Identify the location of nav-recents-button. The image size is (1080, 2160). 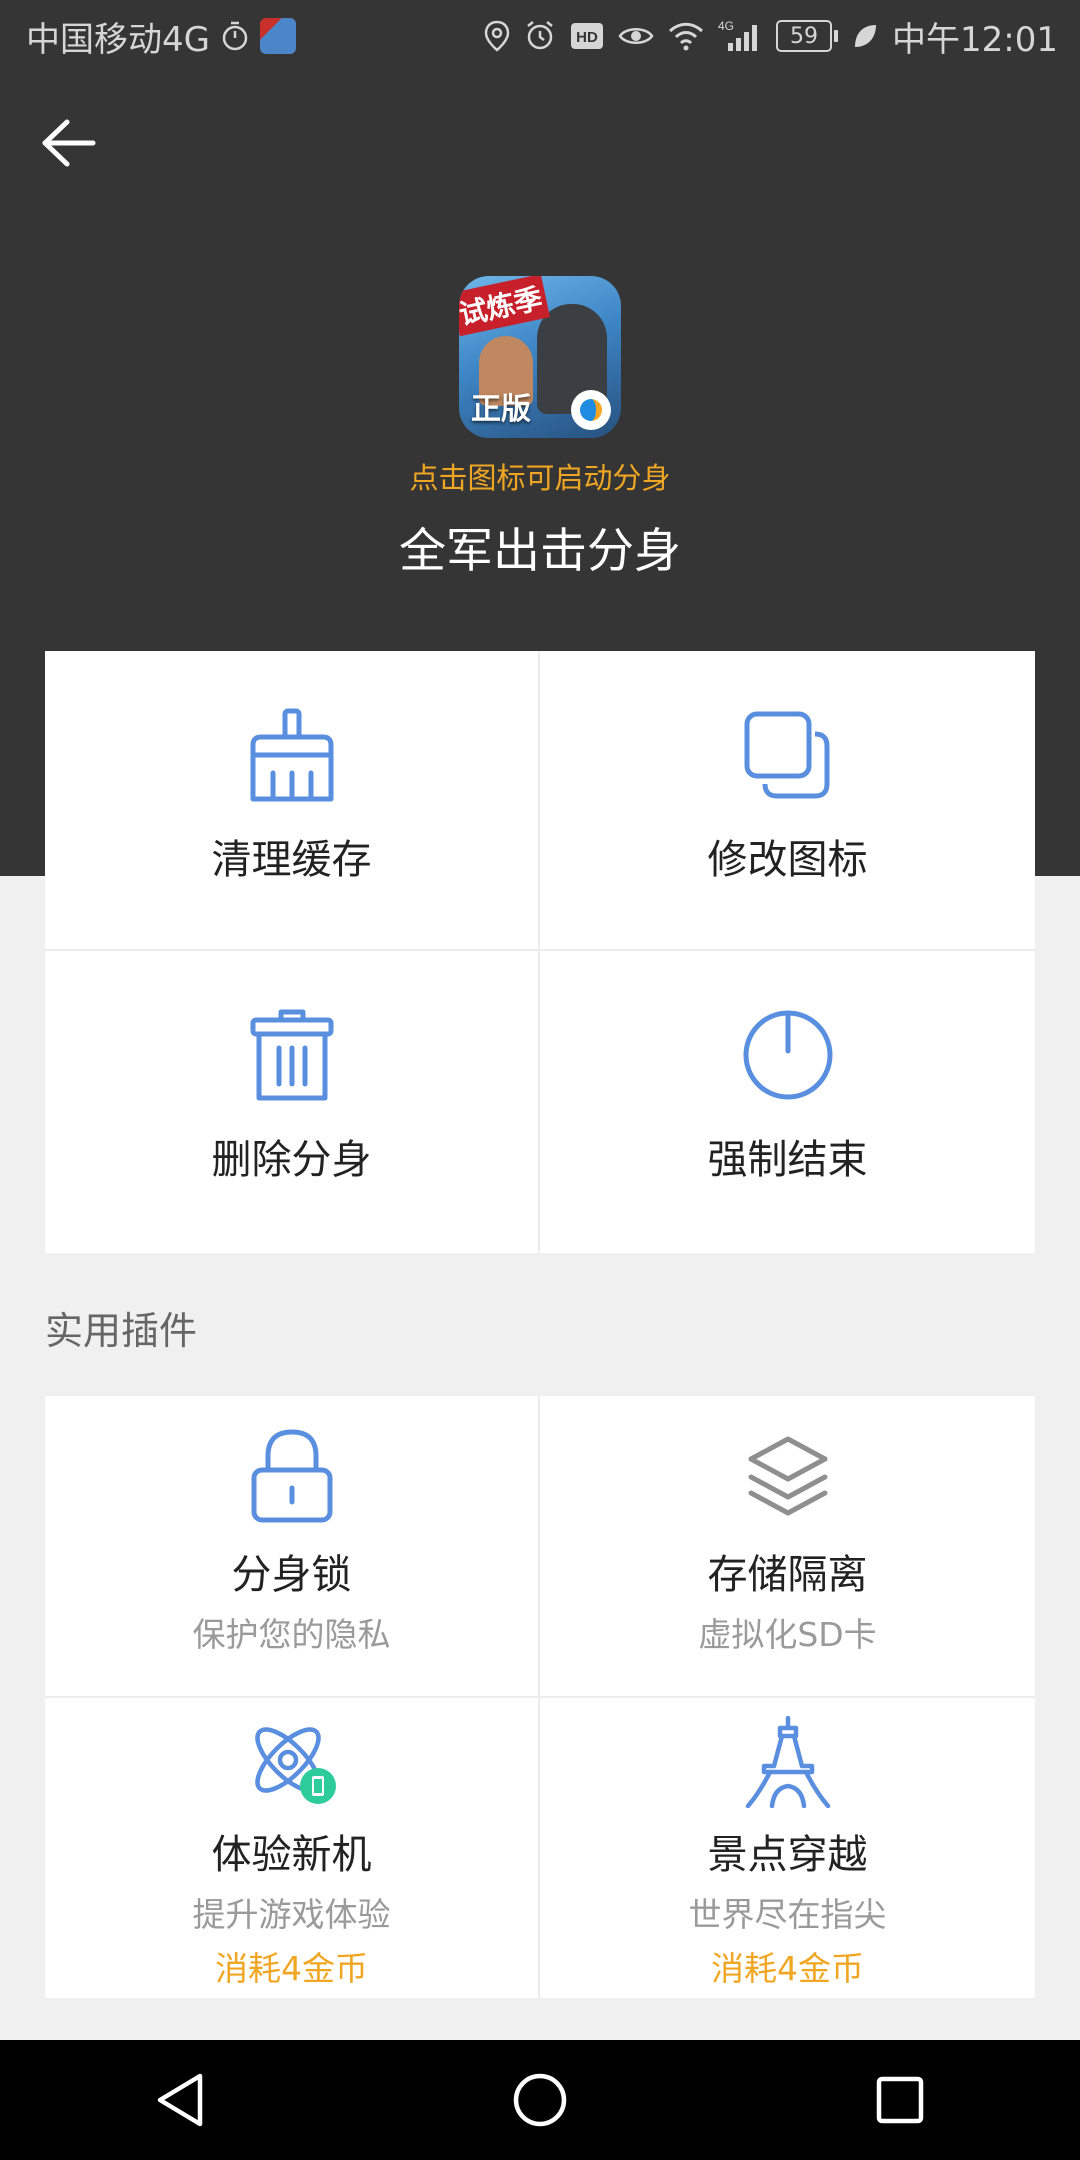
(900, 2100).